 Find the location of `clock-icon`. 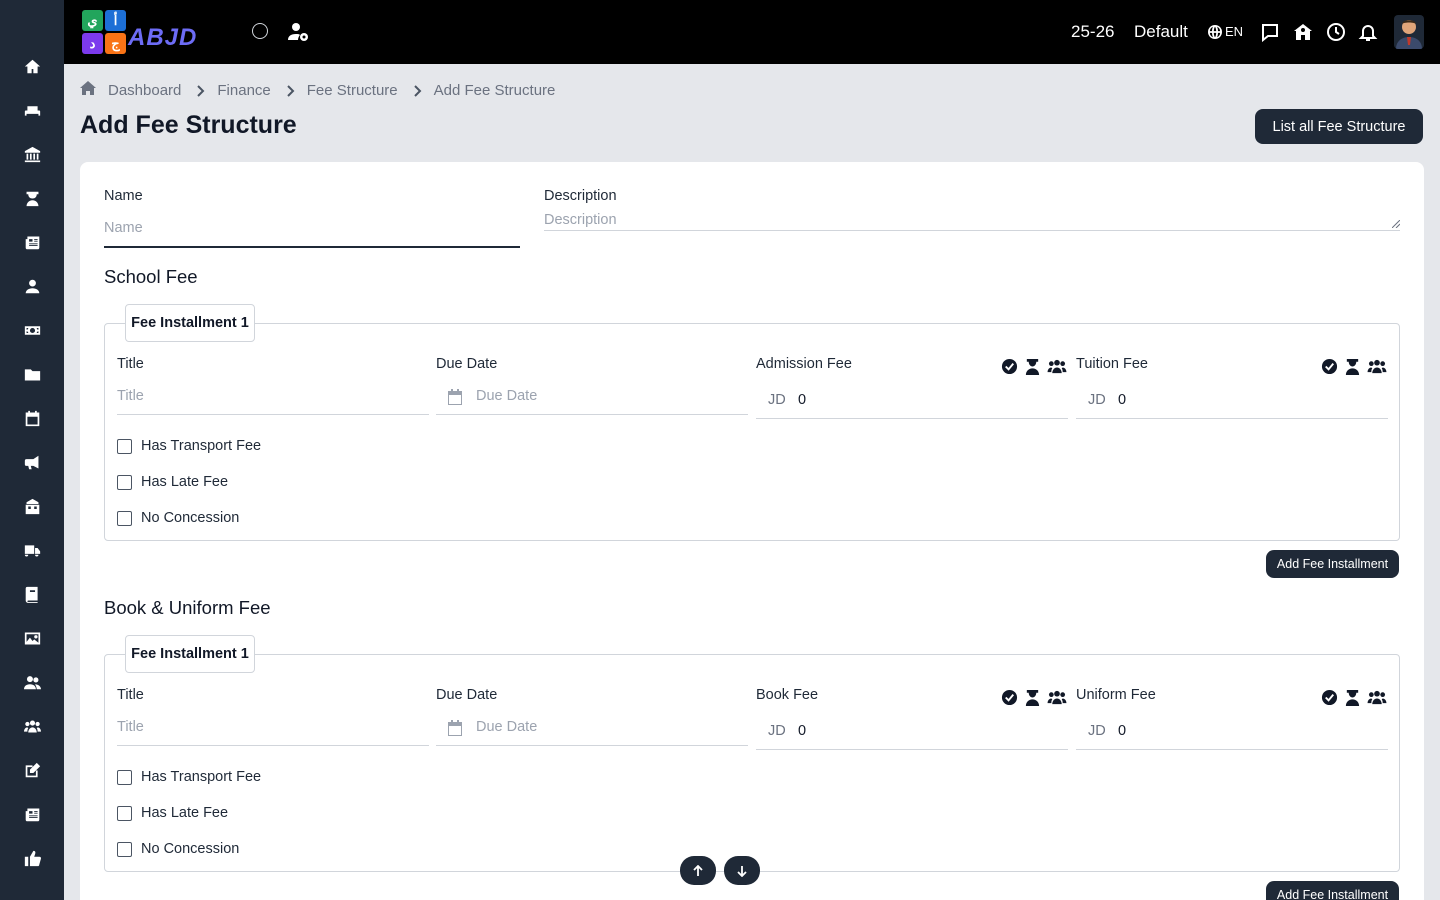

clock-icon is located at coordinates (1336, 32).